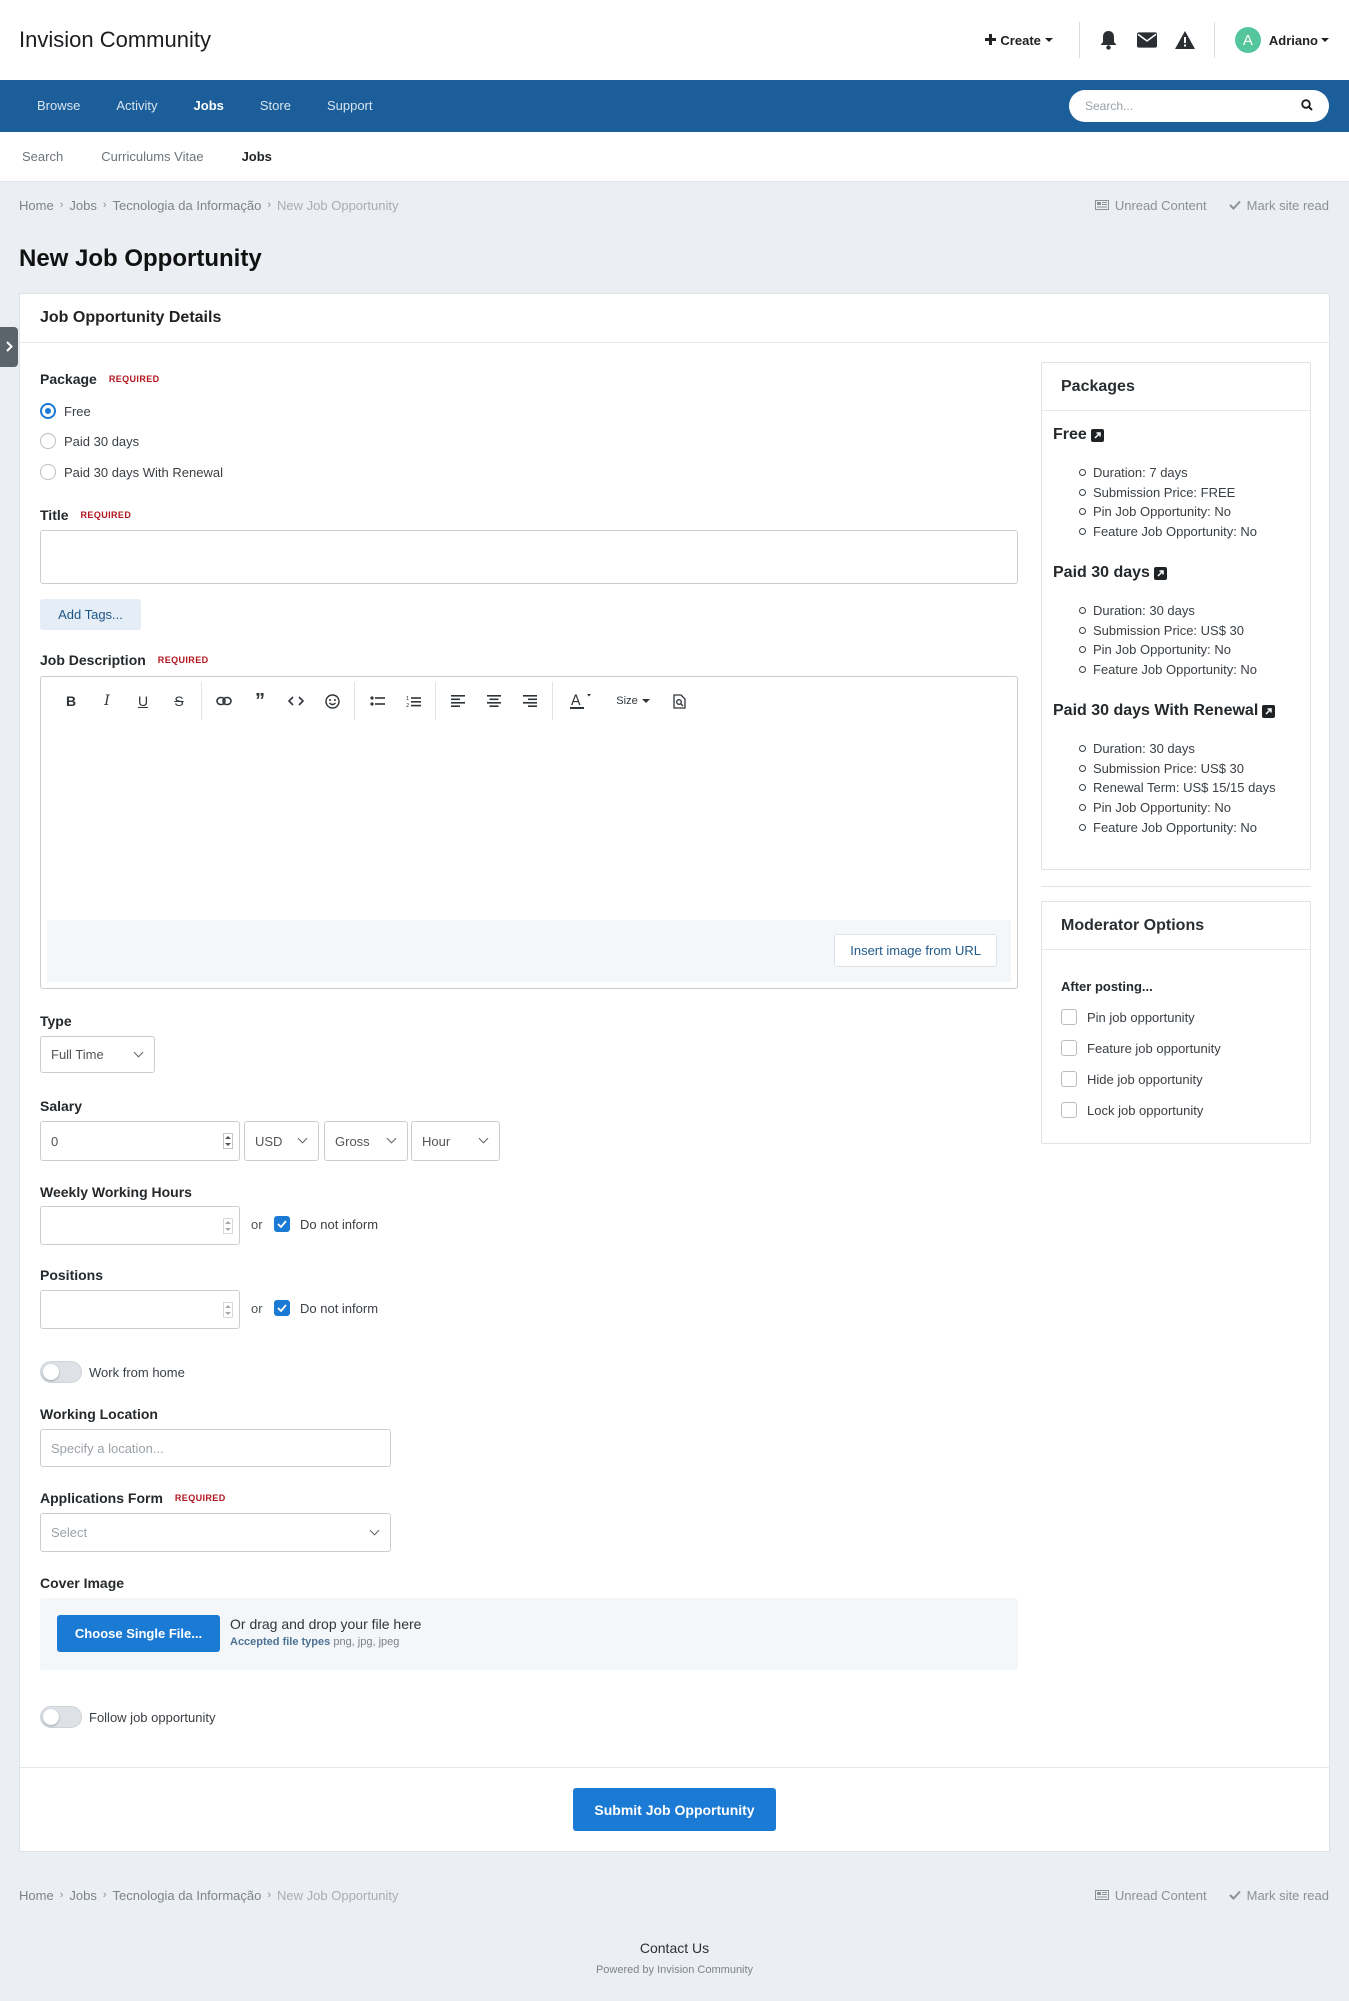 Image resolution: width=1349 pixels, height=2001 pixels. I want to click on strikethrough-icon: S, so click(179, 701).